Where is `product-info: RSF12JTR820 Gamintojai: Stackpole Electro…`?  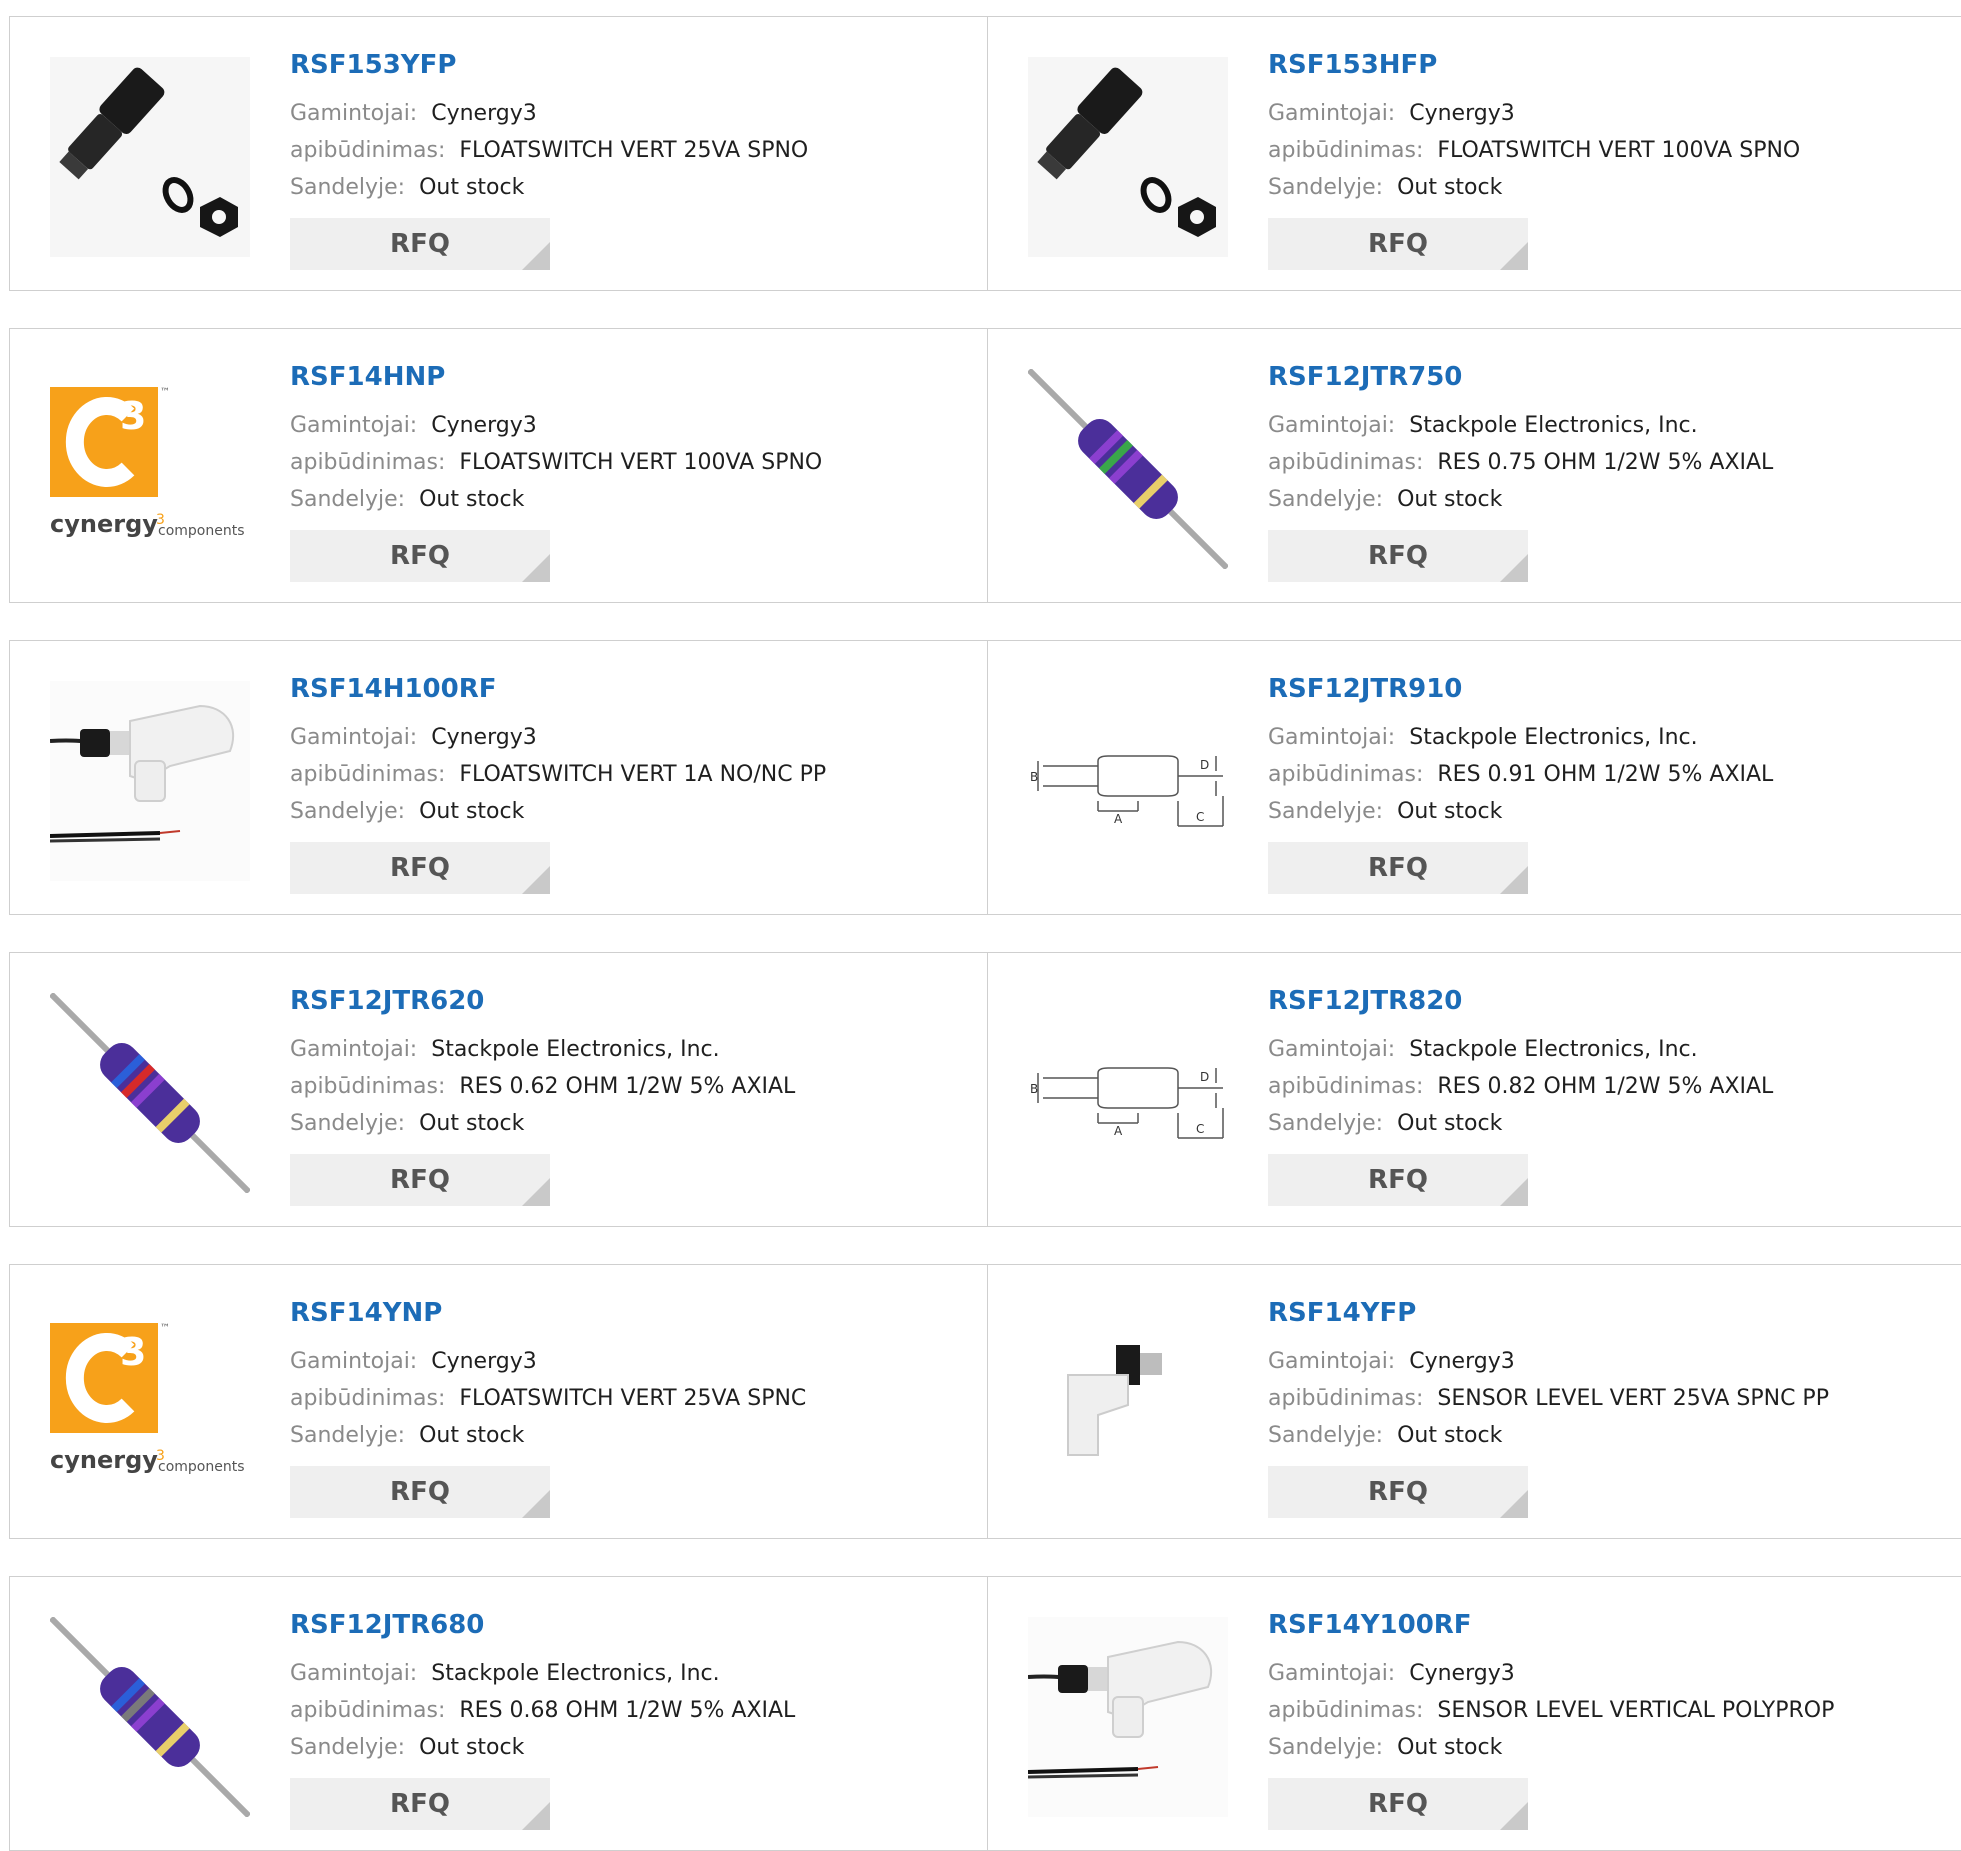 product-info: RSF12JTR820 Gamintojai: Stackpole Electro… is located at coordinates (1520, 1094).